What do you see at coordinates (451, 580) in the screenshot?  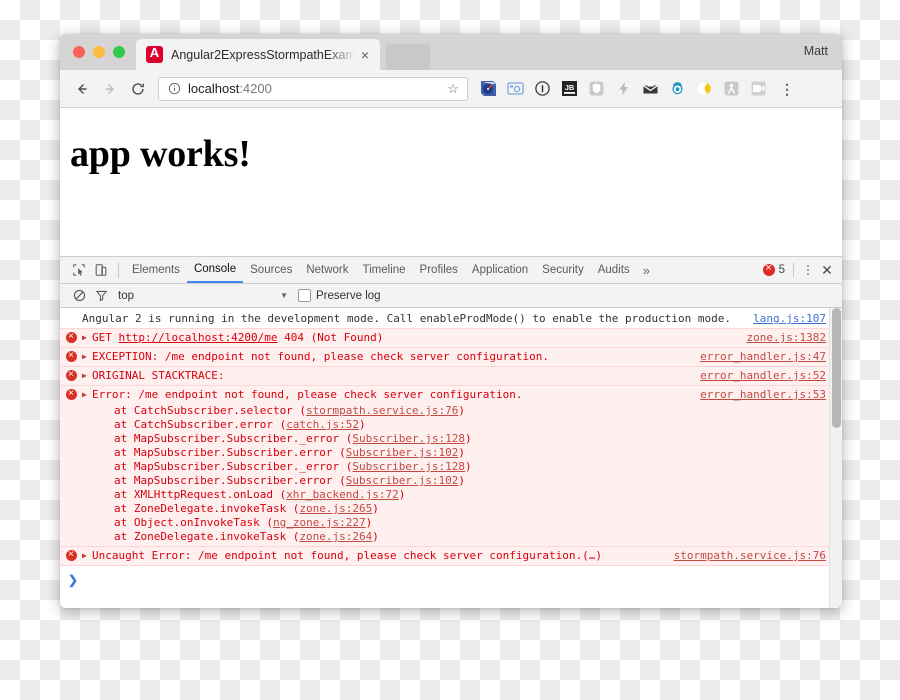 I see `console-prompt: ❯` at bounding box center [451, 580].